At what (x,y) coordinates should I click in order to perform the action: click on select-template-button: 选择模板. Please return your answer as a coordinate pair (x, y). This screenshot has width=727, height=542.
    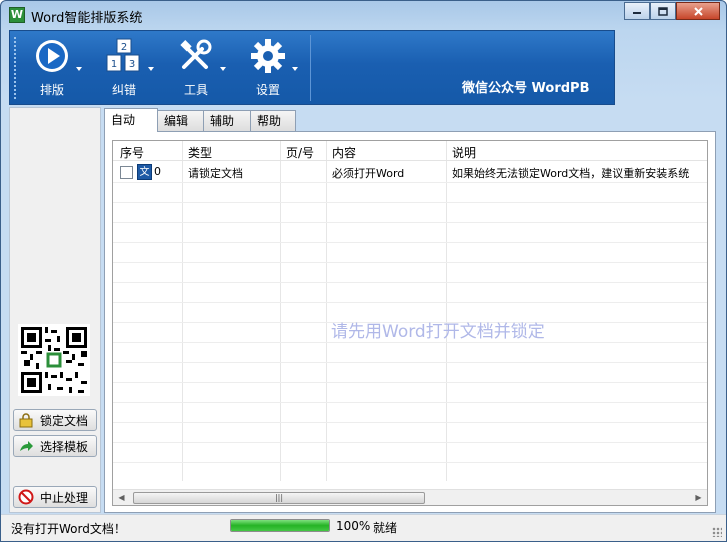
    Looking at the image, I should click on (55, 446).